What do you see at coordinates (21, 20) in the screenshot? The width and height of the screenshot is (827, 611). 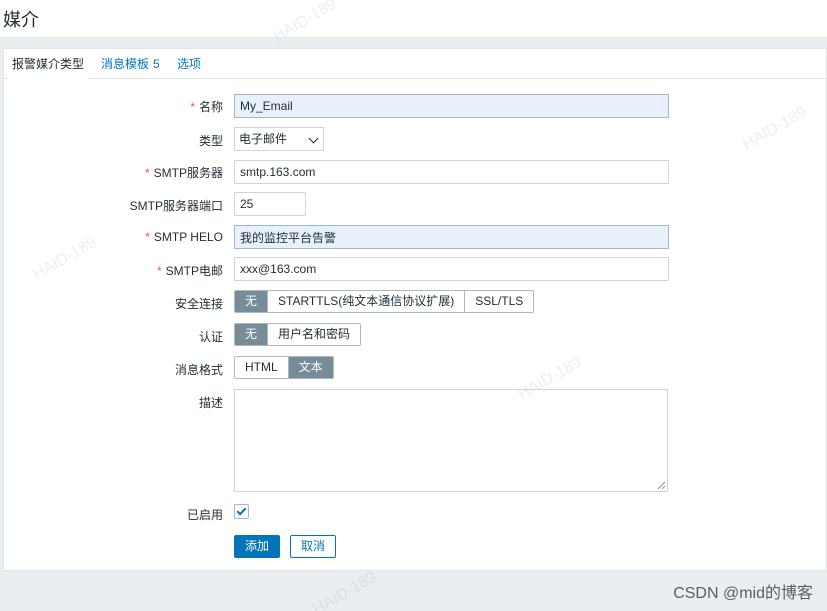 I see `page-title: 媒介` at bounding box center [21, 20].